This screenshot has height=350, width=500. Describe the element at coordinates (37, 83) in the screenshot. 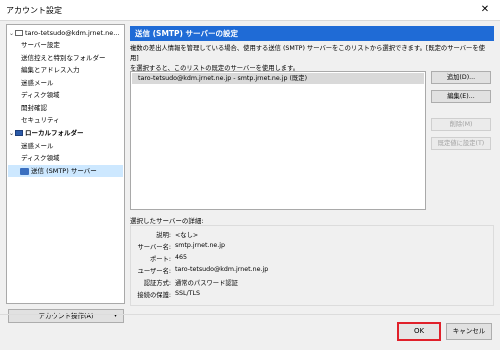

I see `tree-item-junk: 迷惑メール` at that location.